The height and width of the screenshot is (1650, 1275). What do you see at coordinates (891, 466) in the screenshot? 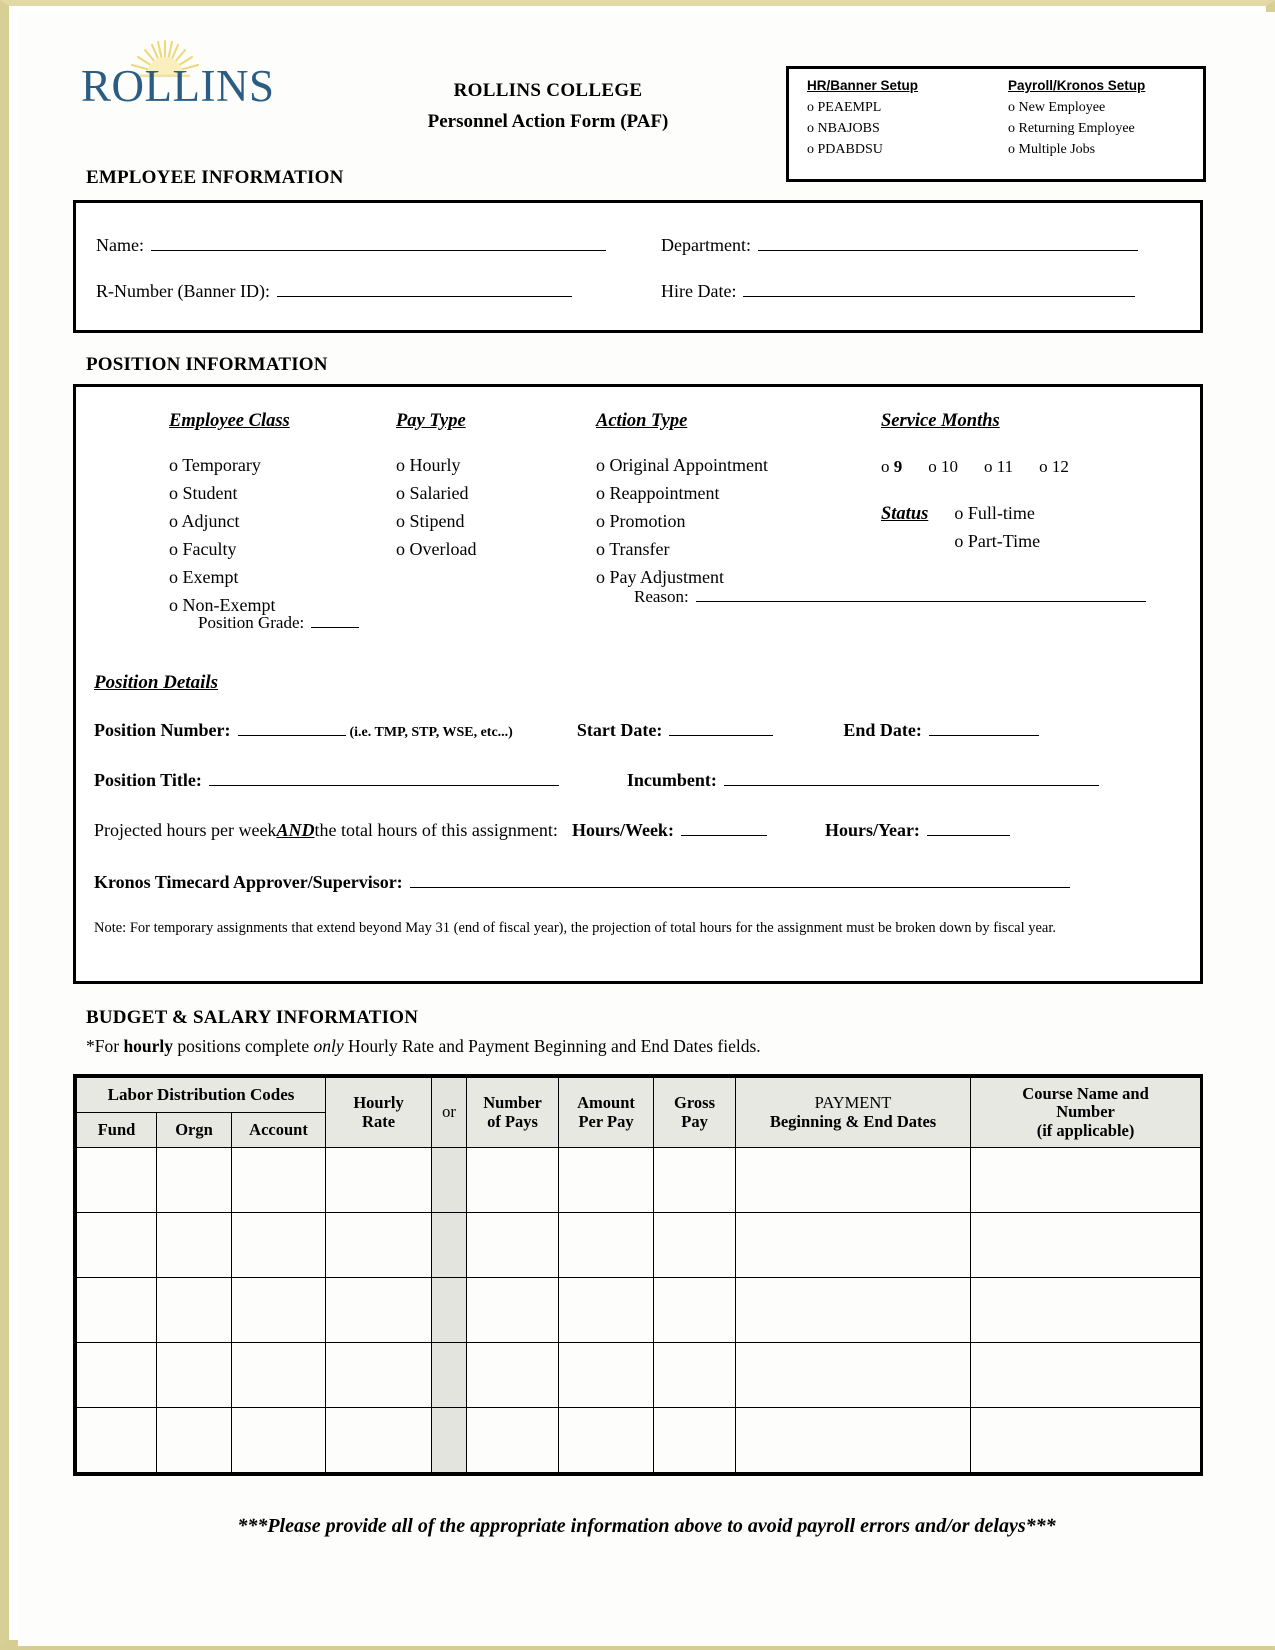
I see `checkbox-months-9: o 9` at bounding box center [891, 466].